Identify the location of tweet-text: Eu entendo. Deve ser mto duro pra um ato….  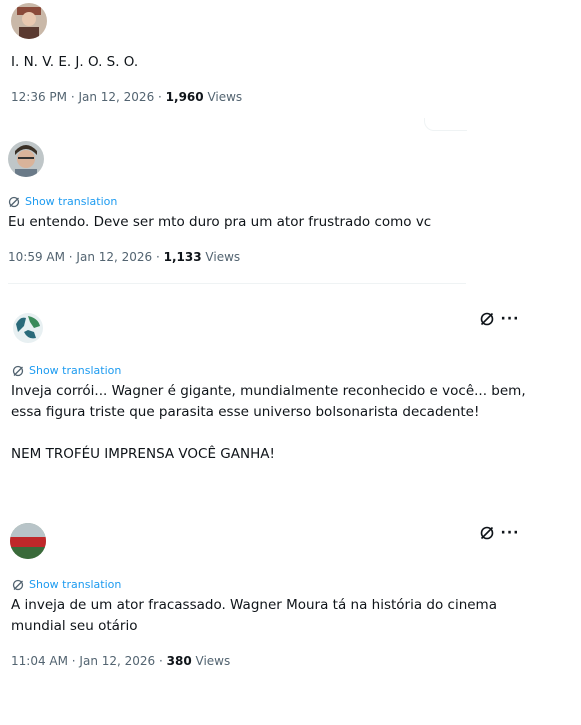
(220, 222).